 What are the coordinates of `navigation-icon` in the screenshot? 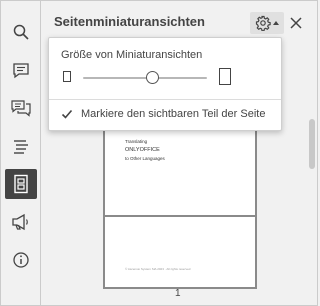 It's located at (21, 147).